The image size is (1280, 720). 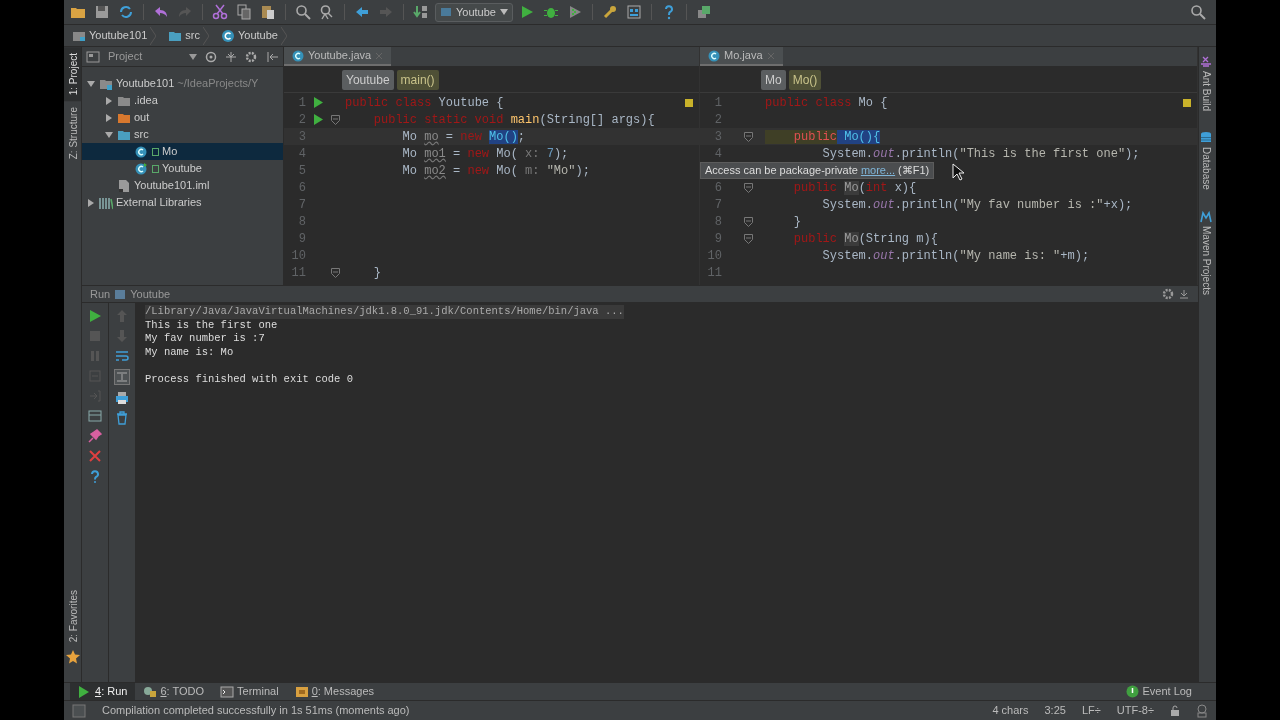 What do you see at coordinates (298, 273) in the screenshot?
I see `line-number: 11` at bounding box center [298, 273].